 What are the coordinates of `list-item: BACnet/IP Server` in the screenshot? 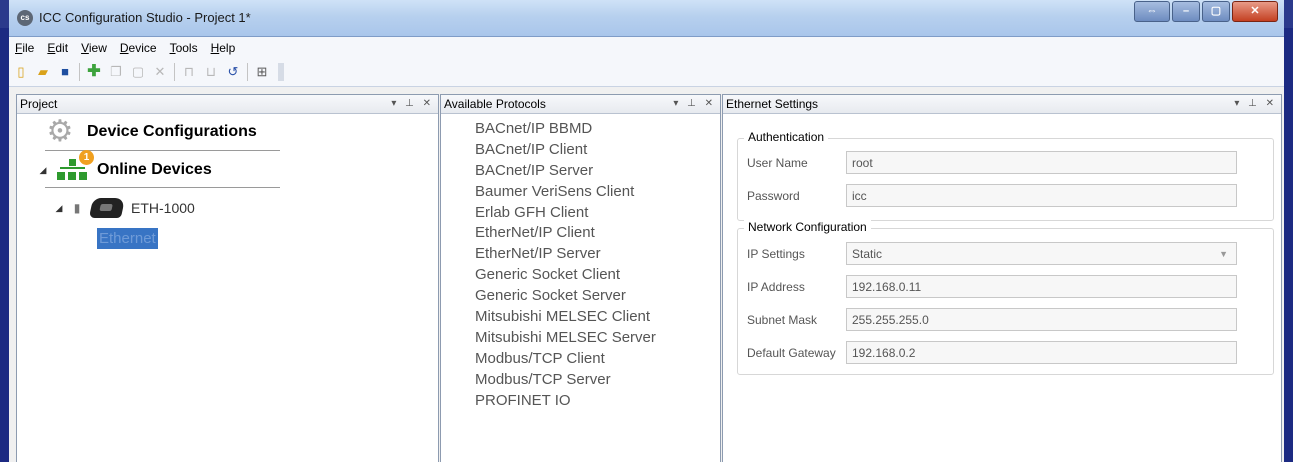 It's located at (565, 171).